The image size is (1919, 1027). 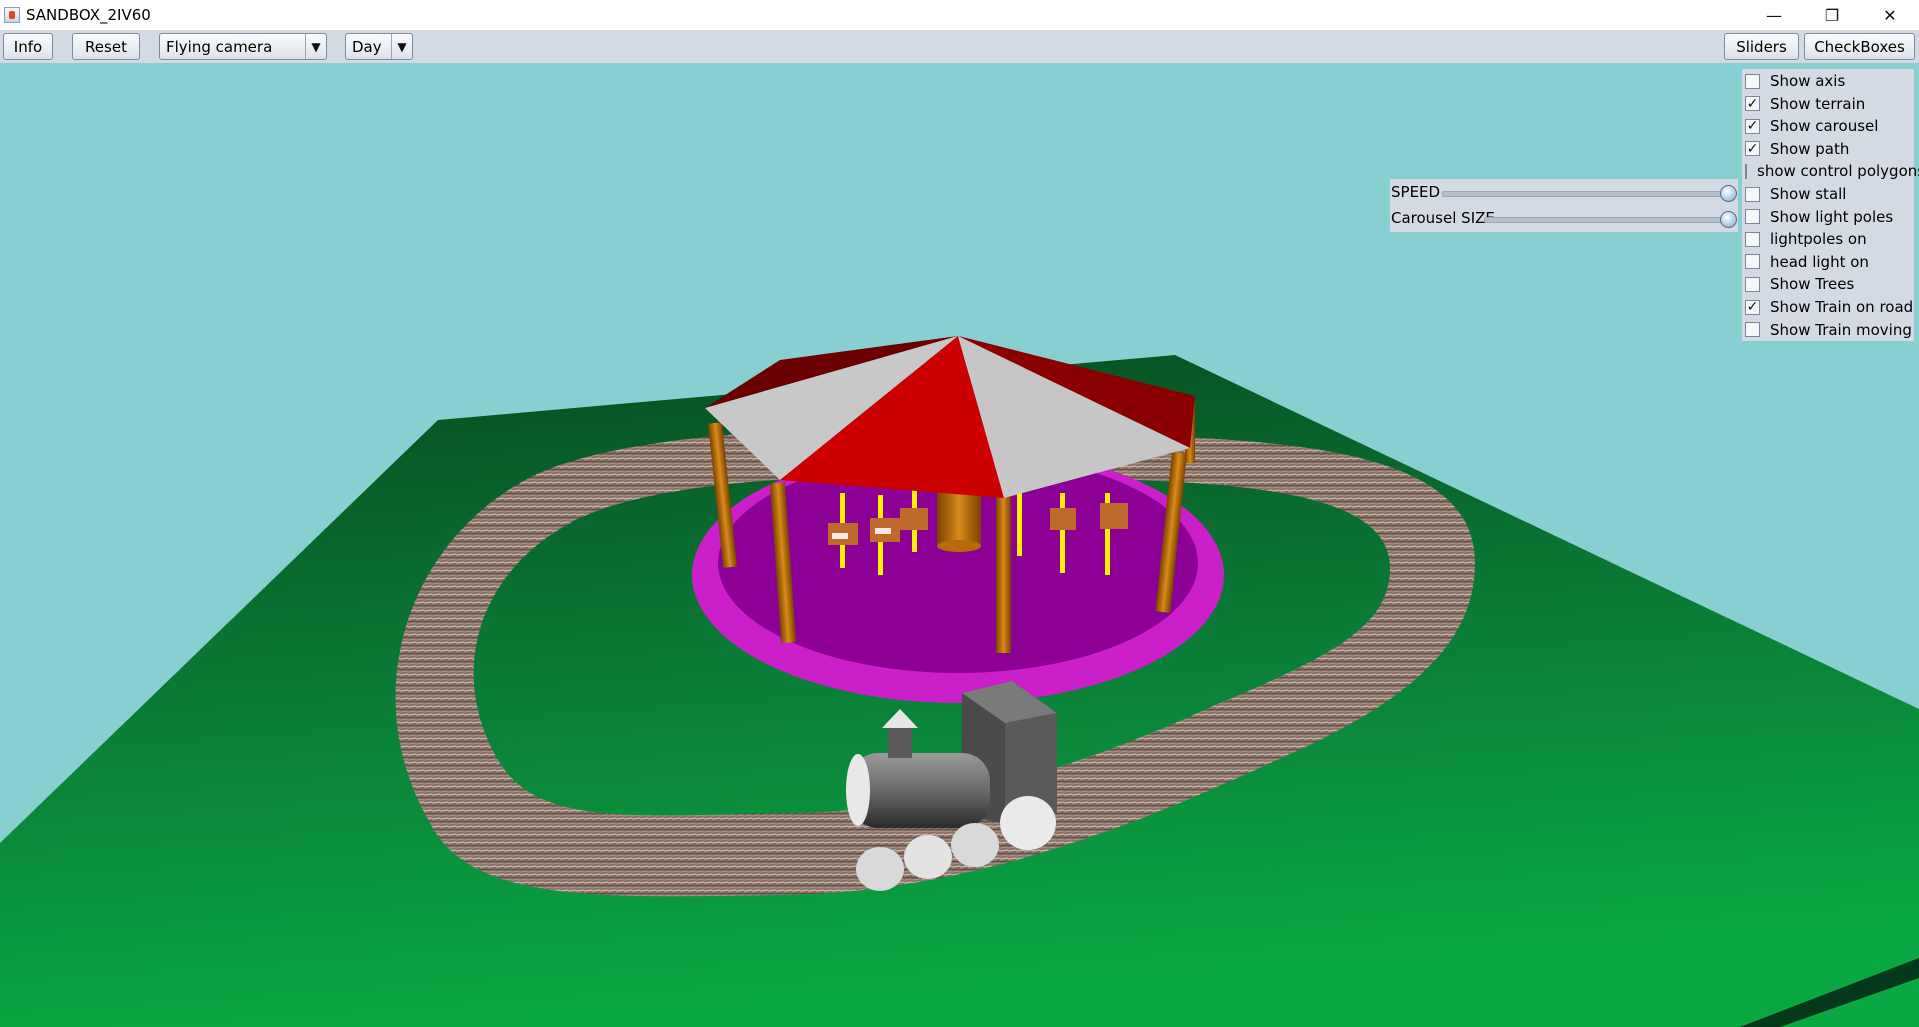 What do you see at coordinates (1841, 329) in the screenshot?
I see `checkbox-label: Show Train moving` at bounding box center [1841, 329].